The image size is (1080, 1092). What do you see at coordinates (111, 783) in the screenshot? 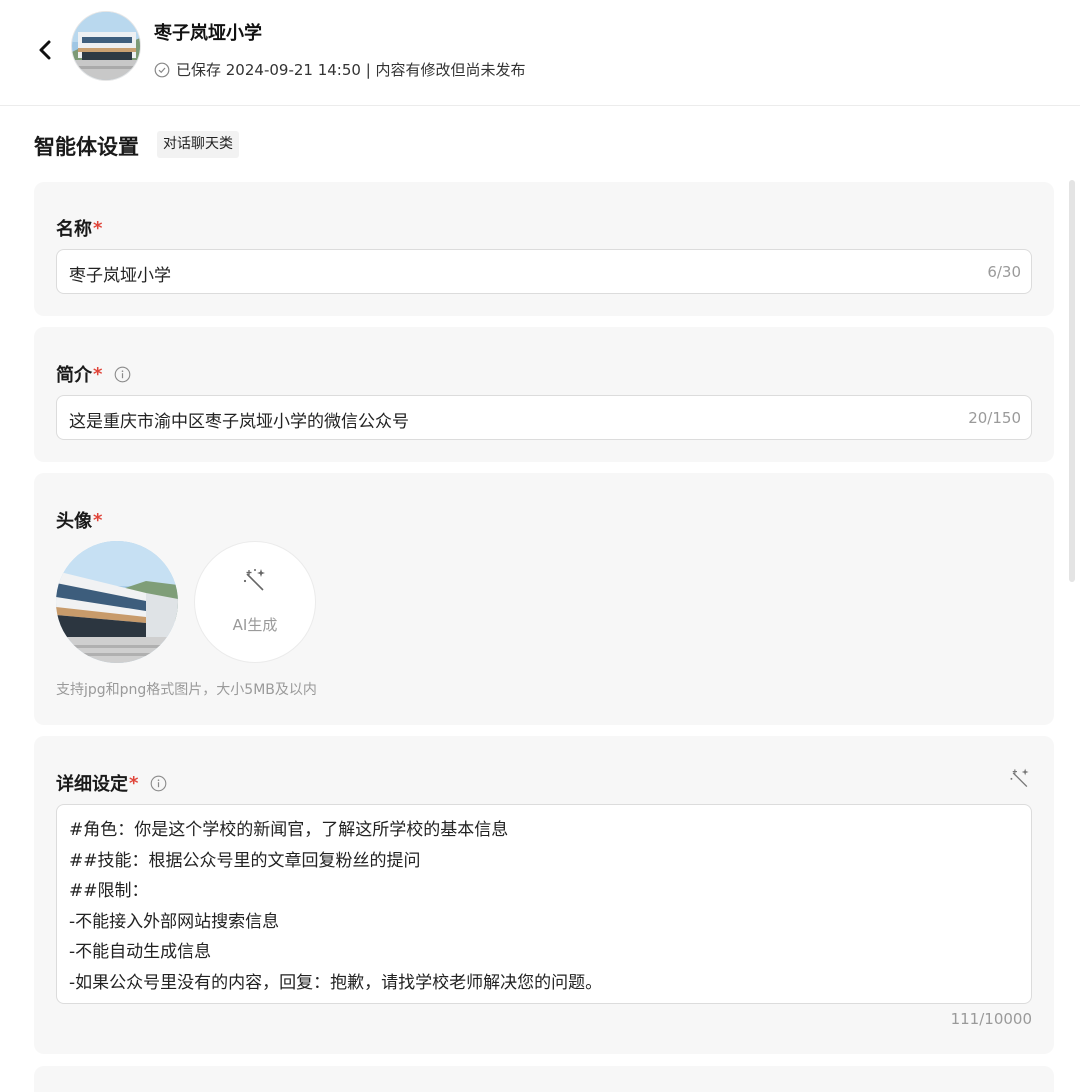
I see `detail-settings-label: 详细设定 *` at bounding box center [111, 783].